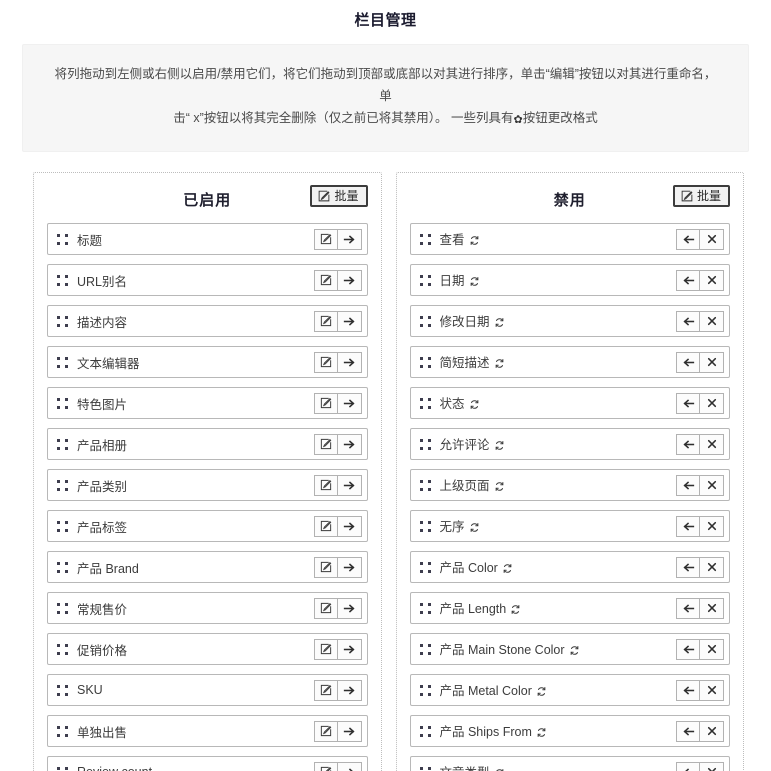  I want to click on table-row: 无序, so click(569, 526).